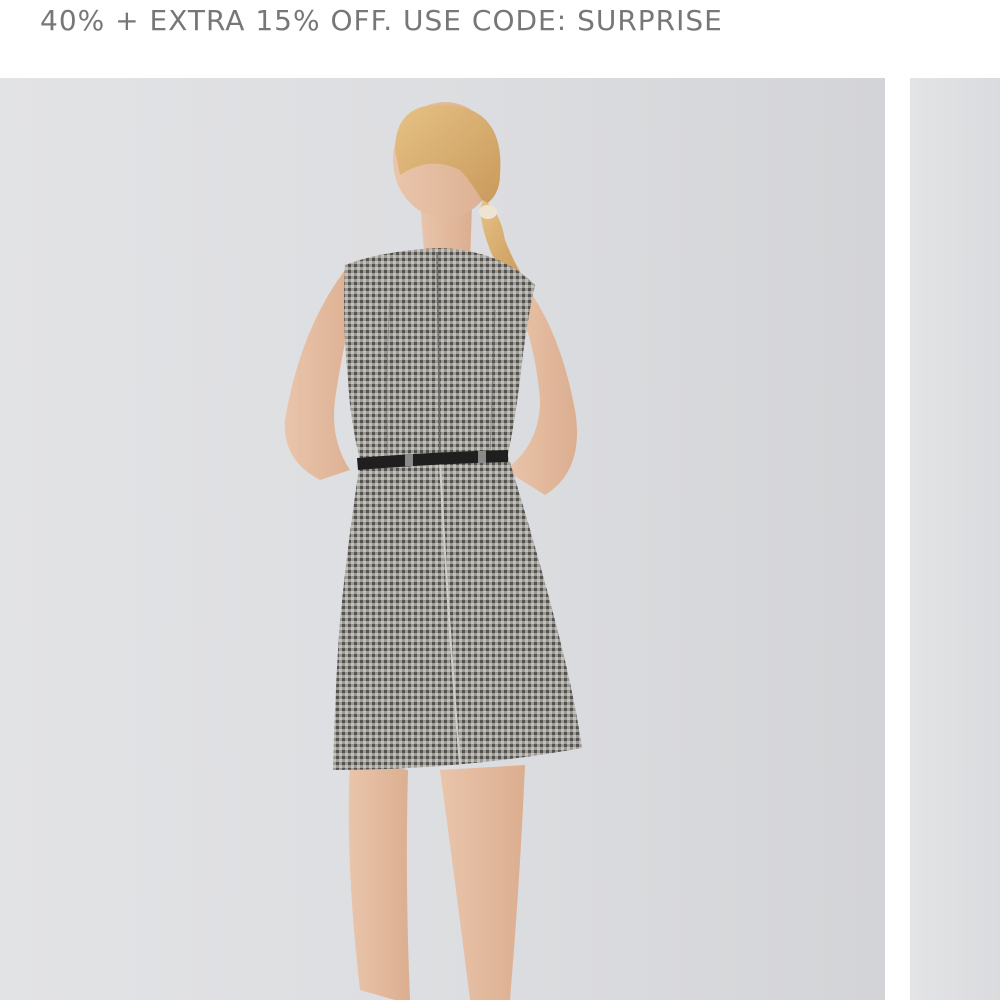  I want to click on promo-text: 40% + EXTRA 15% OFF. USE CODE: SURPRISE, so click(381, 20).